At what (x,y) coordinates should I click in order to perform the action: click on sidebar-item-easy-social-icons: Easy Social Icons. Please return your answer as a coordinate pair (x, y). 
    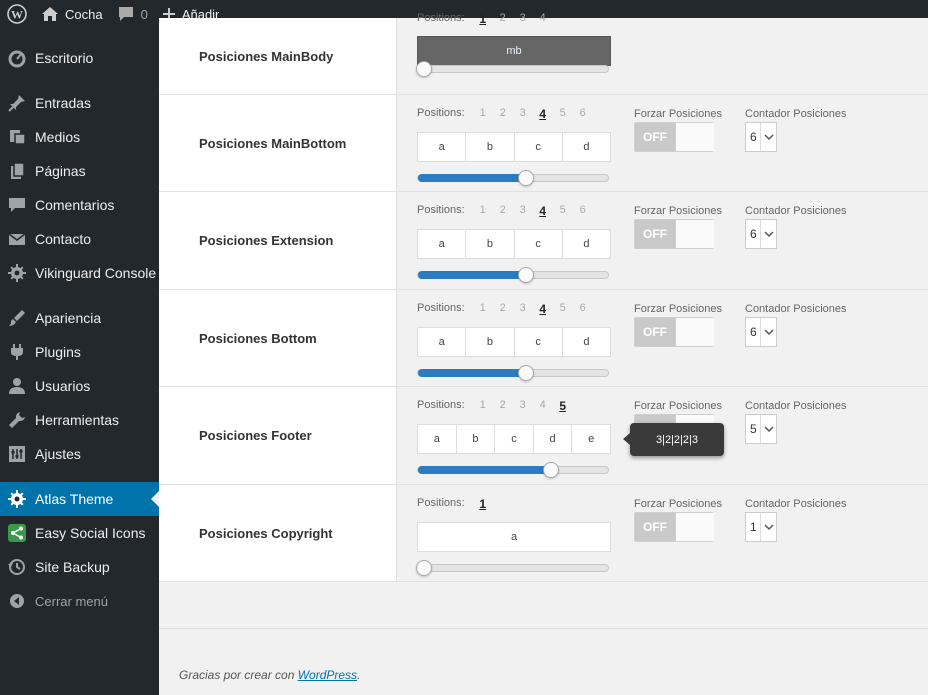
    Looking at the image, I should click on (79, 533).